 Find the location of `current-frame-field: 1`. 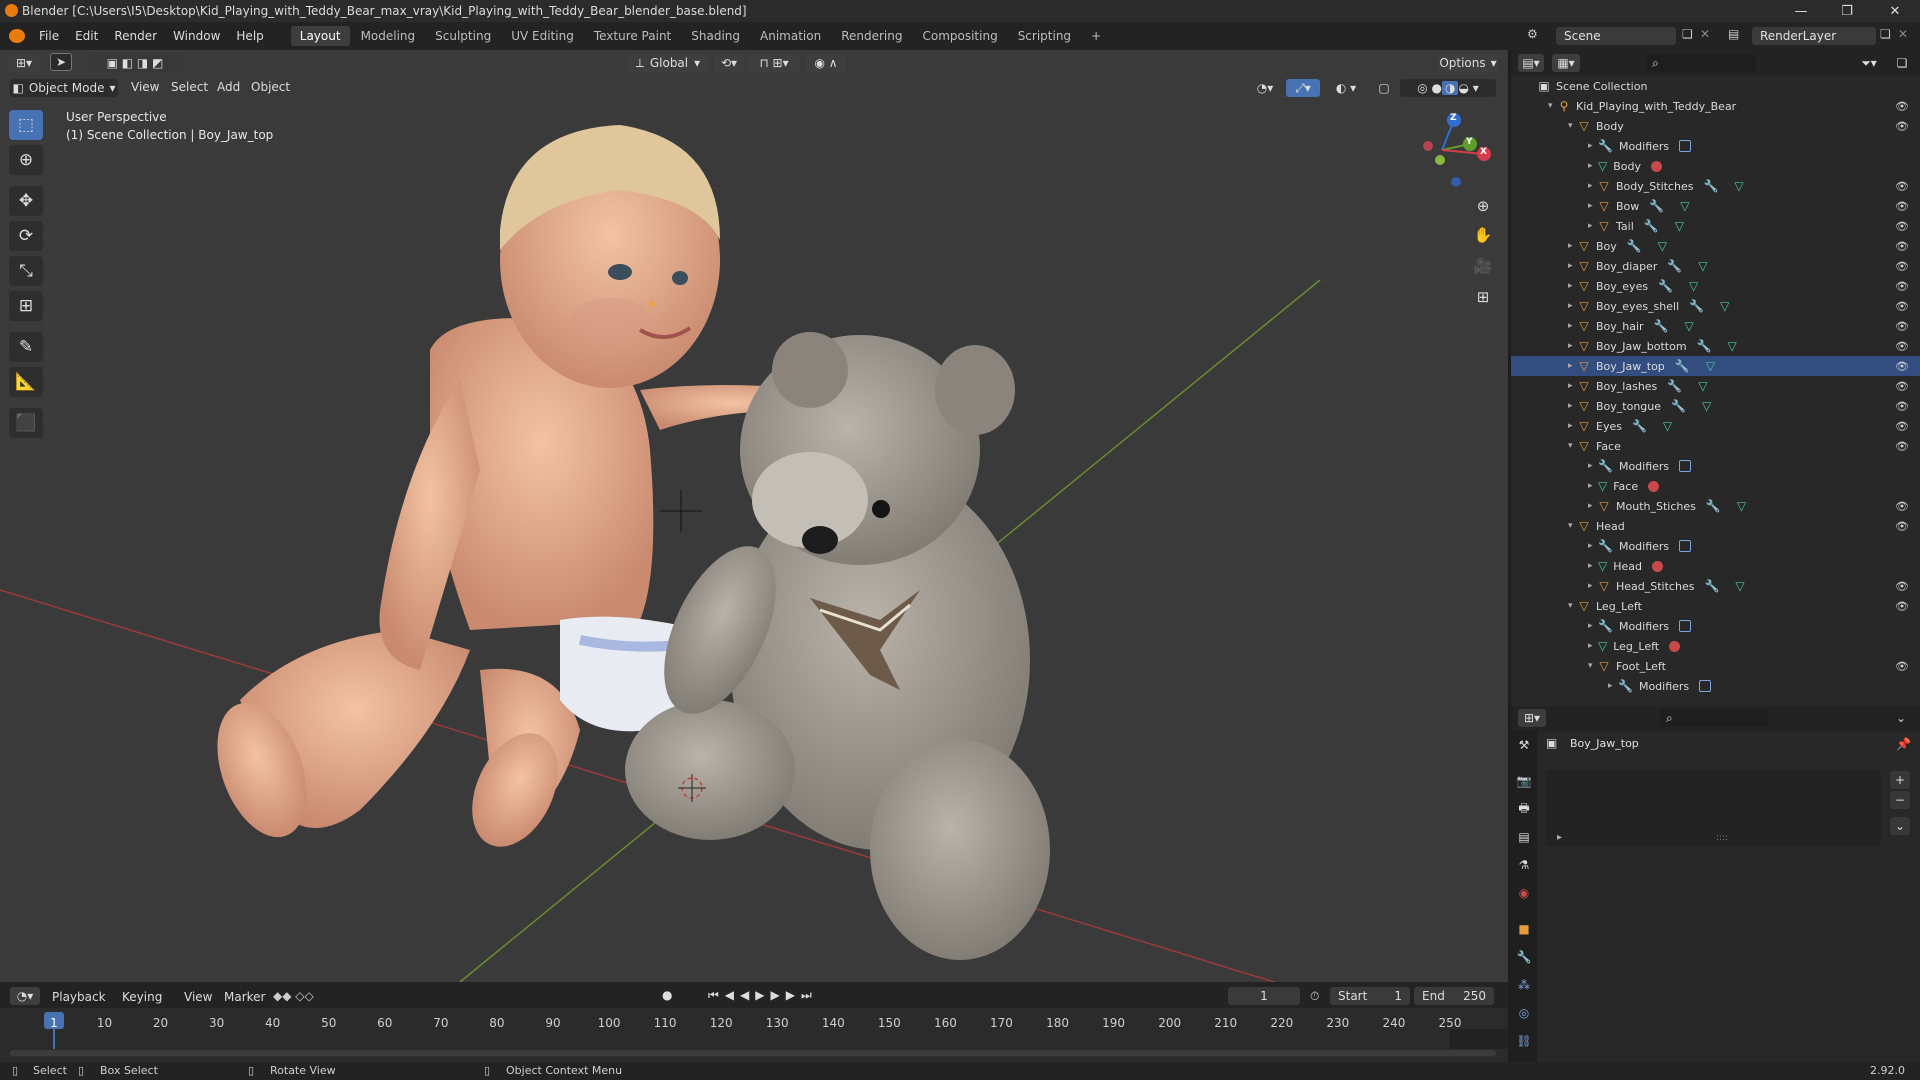

current-frame-field: 1 is located at coordinates (1264, 996).